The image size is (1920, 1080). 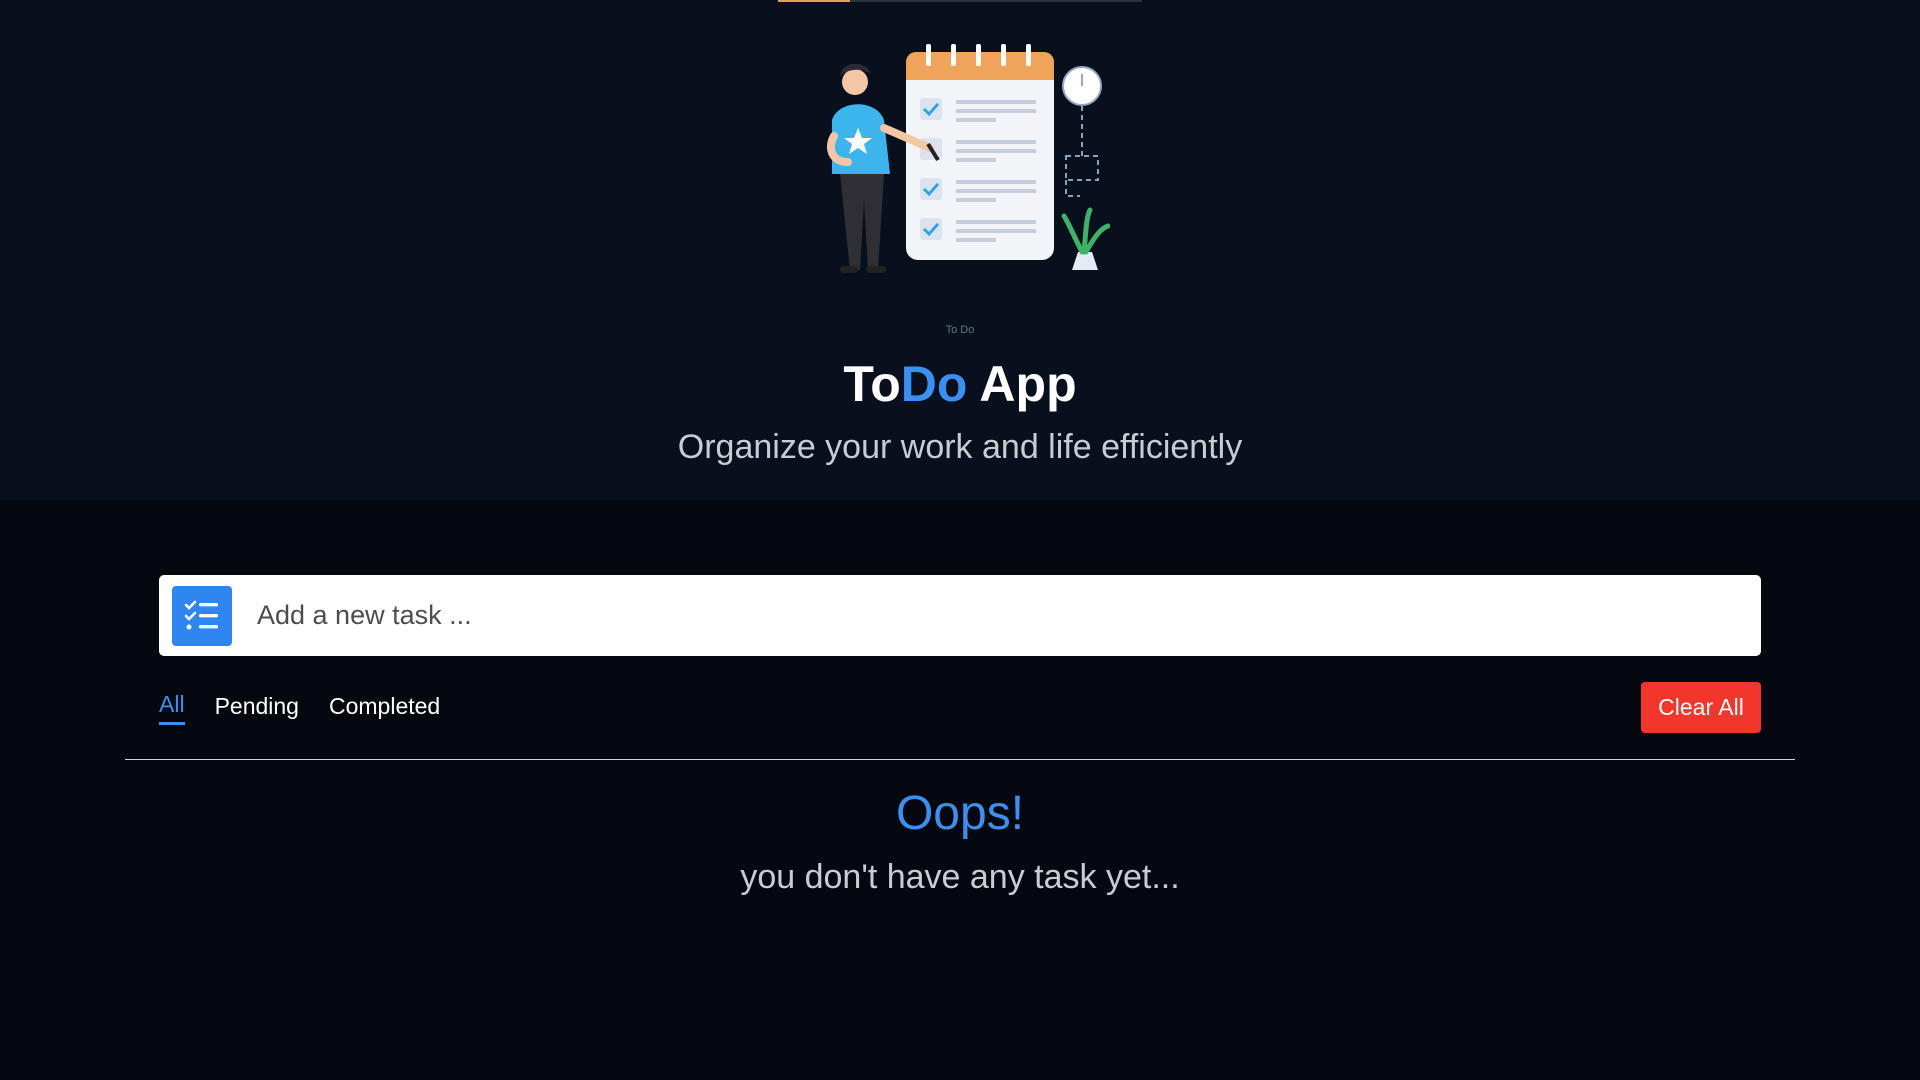 What do you see at coordinates (299, 708) in the screenshot?
I see `filter-tabs: All Pending Completed` at bounding box center [299, 708].